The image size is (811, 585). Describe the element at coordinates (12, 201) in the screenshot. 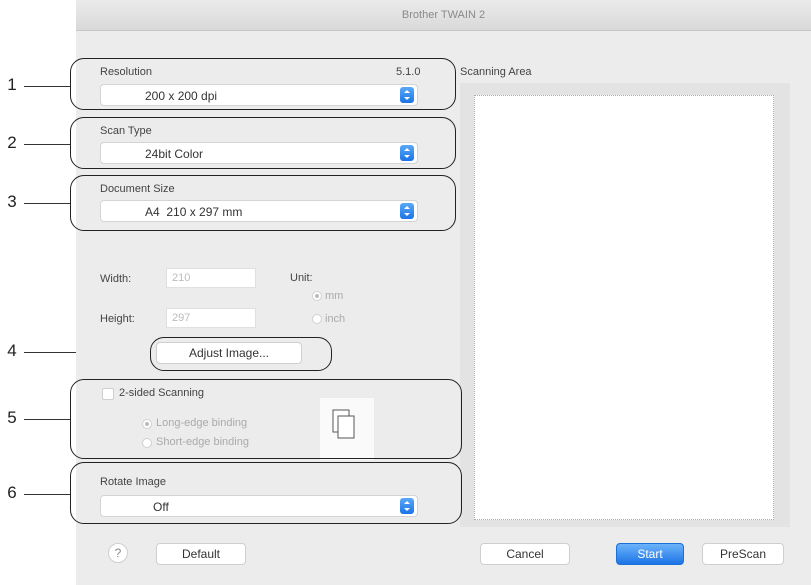

I see `callout-3: 3` at that location.